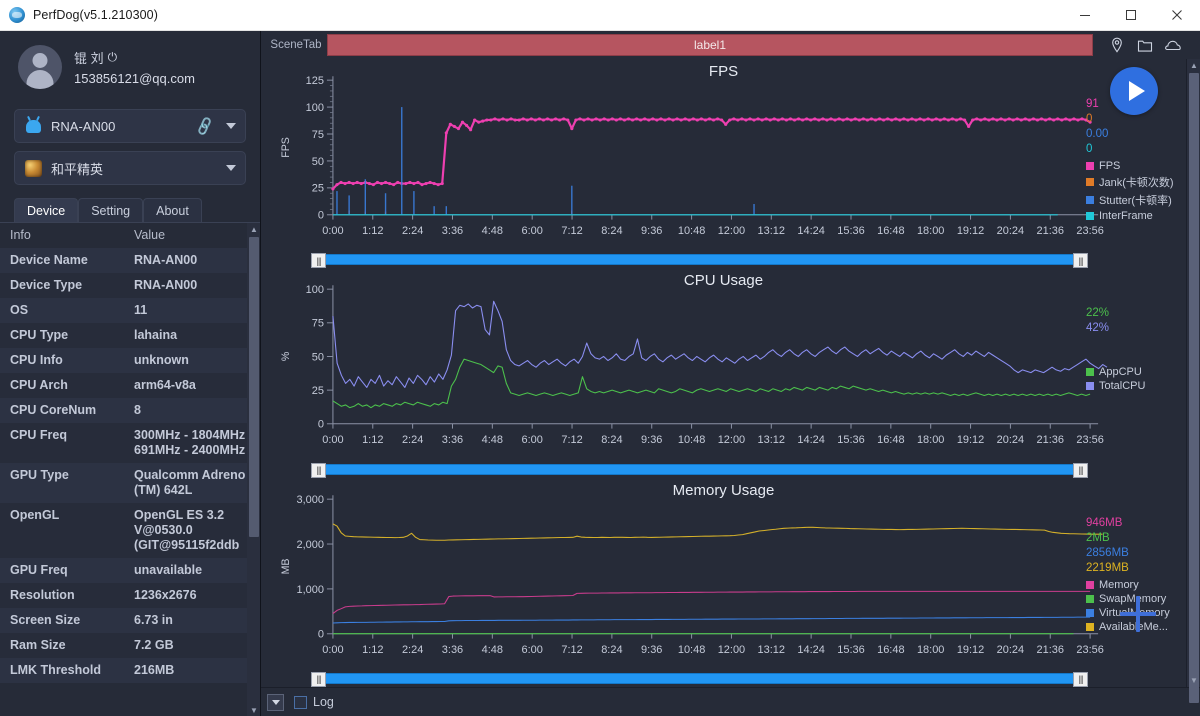  What do you see at coordinates (1134, 91) in the screenshot?
I see `start-button` at bounding box center [1134, 91].